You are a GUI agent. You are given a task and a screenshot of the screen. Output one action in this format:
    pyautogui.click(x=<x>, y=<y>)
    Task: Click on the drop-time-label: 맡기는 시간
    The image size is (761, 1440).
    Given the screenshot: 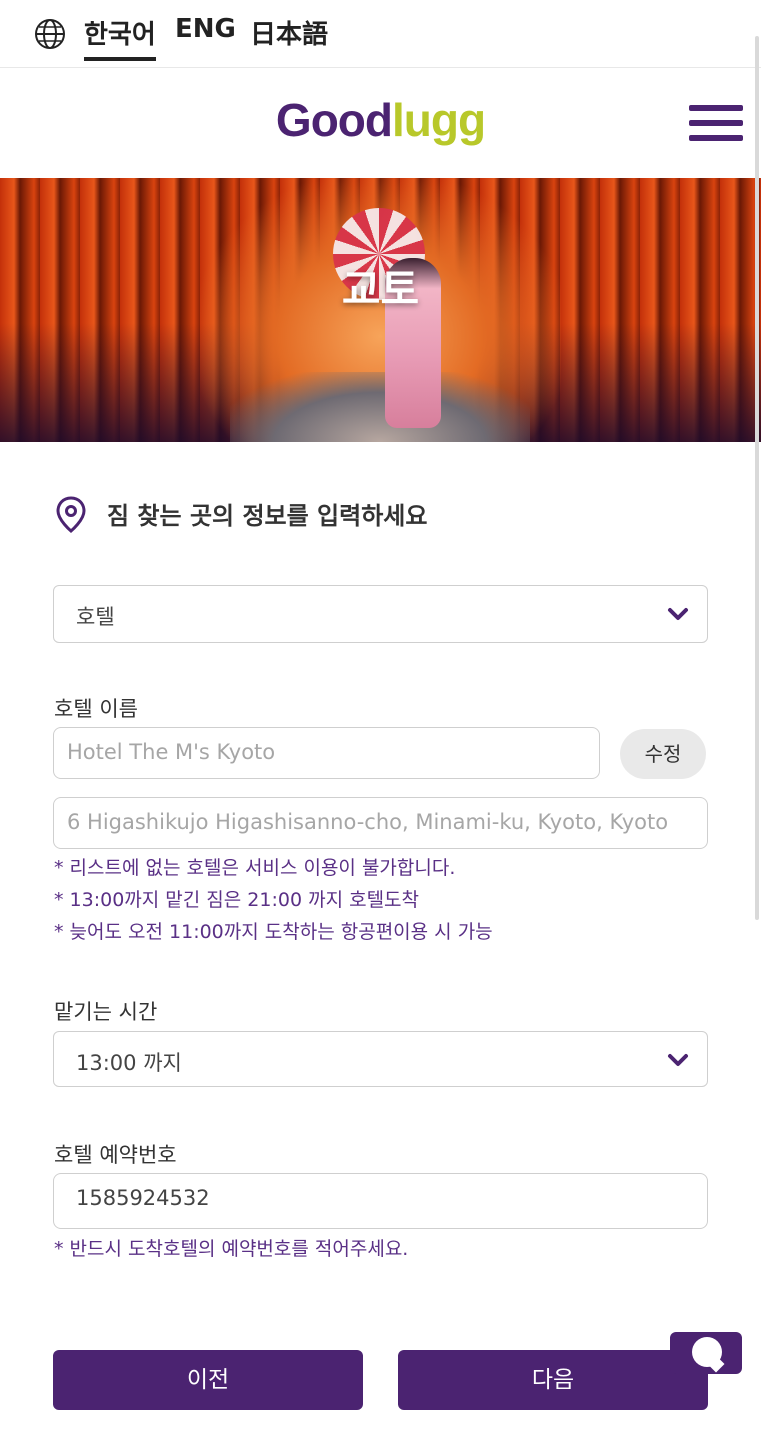 What is the action you would take?
    pyautogui.click(x=106, y=1012)
    